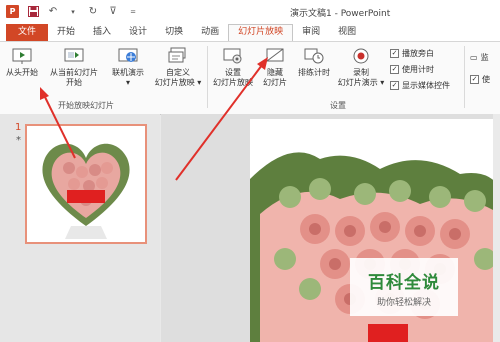  What do you see at coordinates (219, 122) in the screenshot?
I see `annotation-arrow-to-slideshow-tab` at bounding box center [219, 122].